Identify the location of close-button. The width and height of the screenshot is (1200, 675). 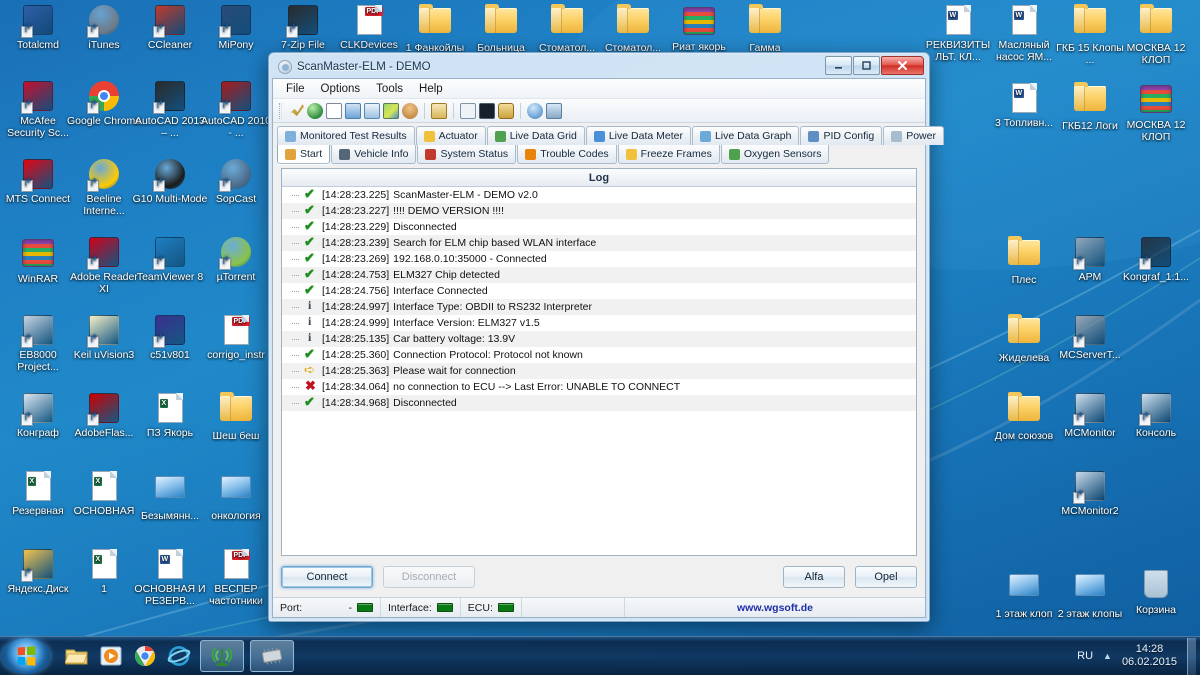
(902, 65).